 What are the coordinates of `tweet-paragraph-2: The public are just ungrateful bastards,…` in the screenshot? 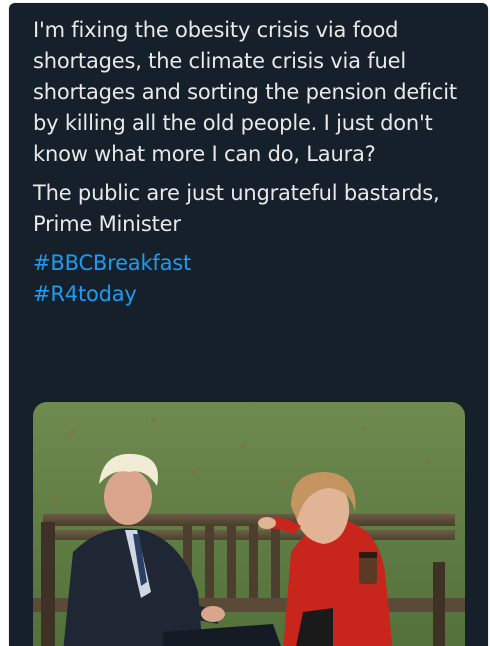 It's located at (236, 208).